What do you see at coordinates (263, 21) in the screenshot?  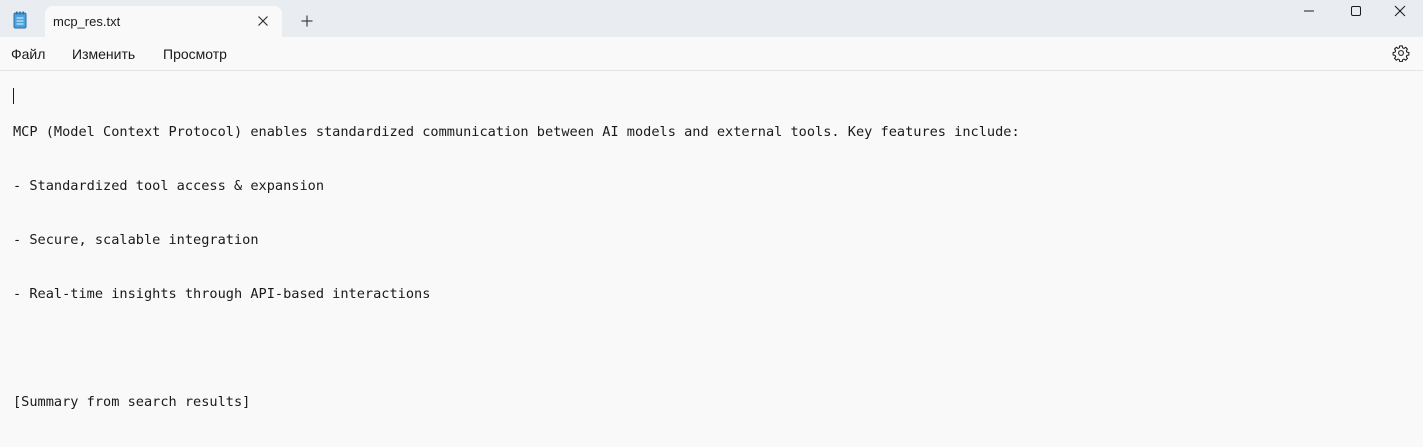 I see `close-icon` at bounding box center [263, 21].